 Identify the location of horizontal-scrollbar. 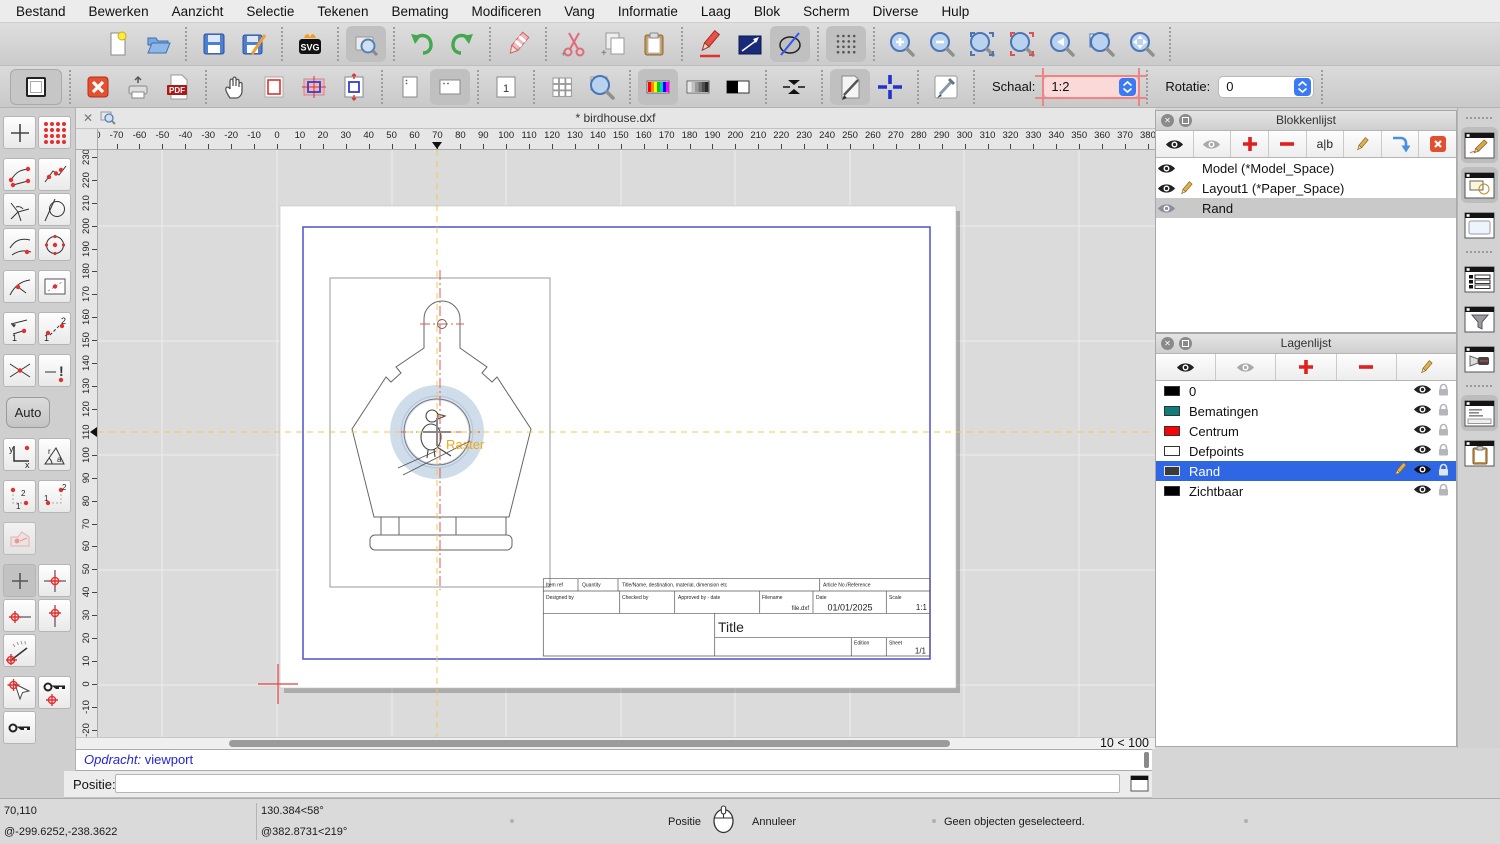
(589, 743).